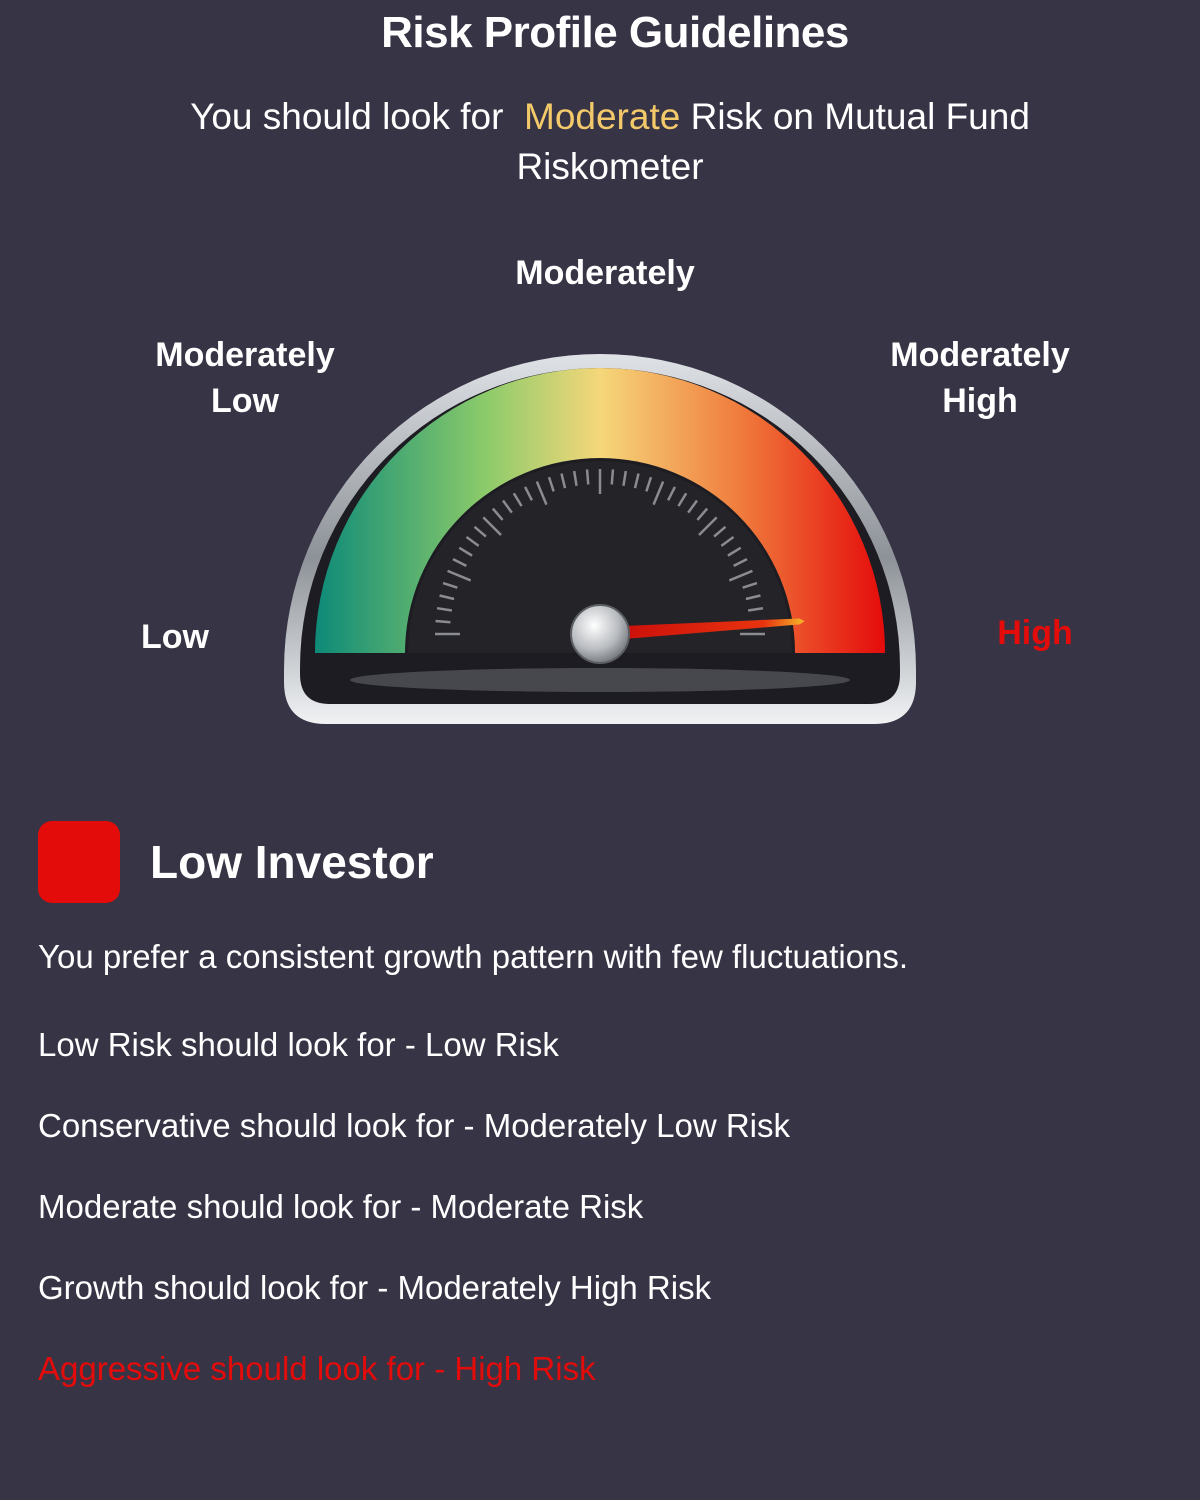  Describe the element at coordinates (341, 1206) in the screenshot. I see `guideline-item: Moderate should look for - Moderate Risk` at that location.